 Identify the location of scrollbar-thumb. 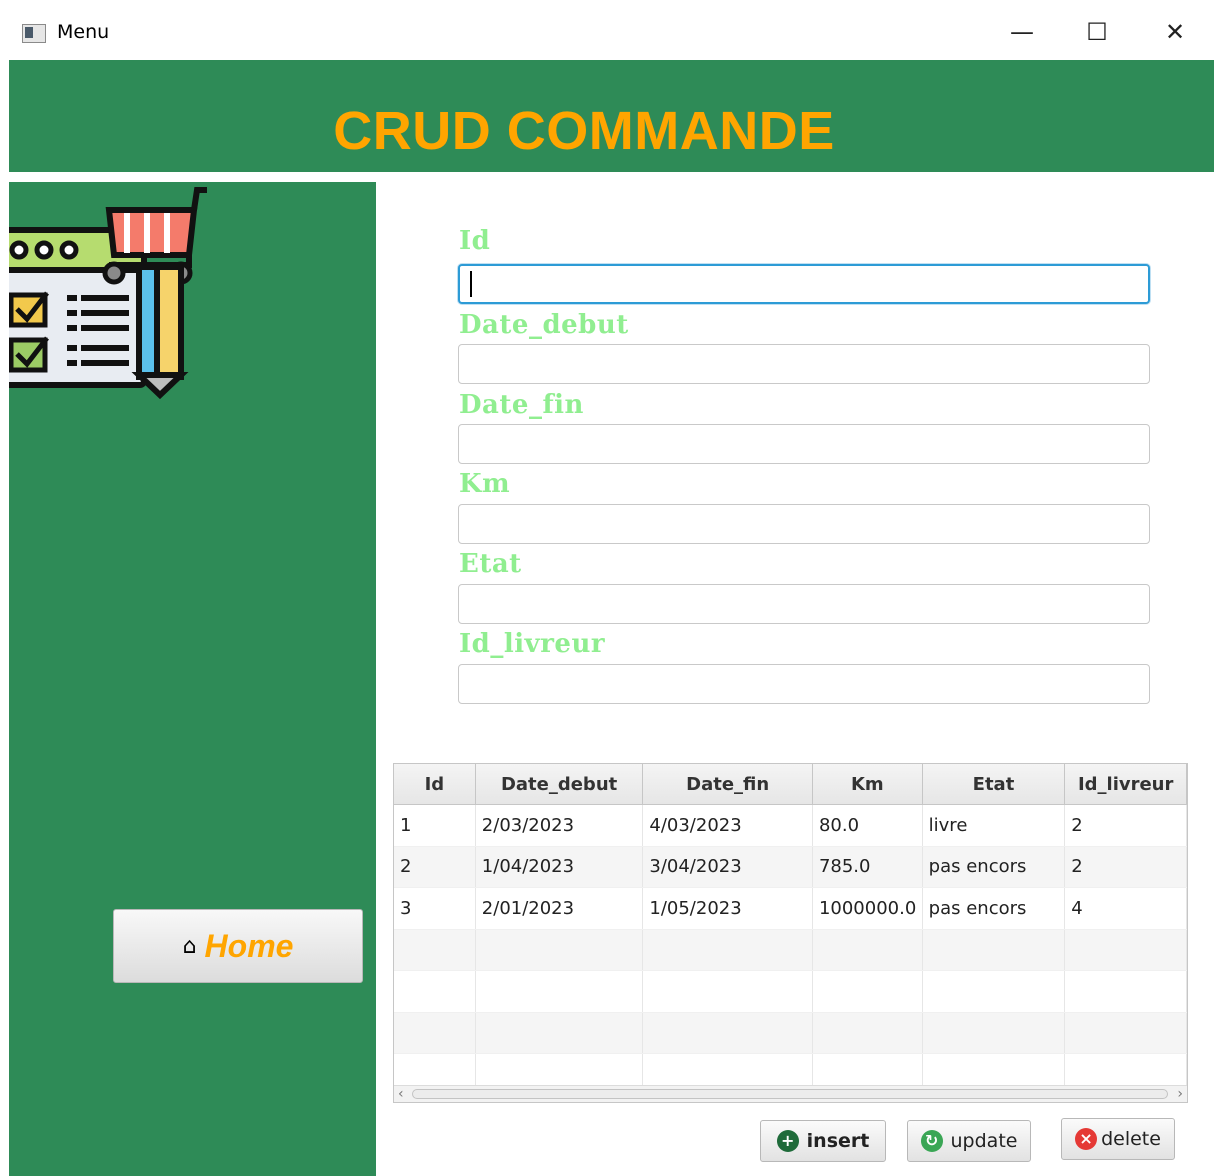
(790, 1094).